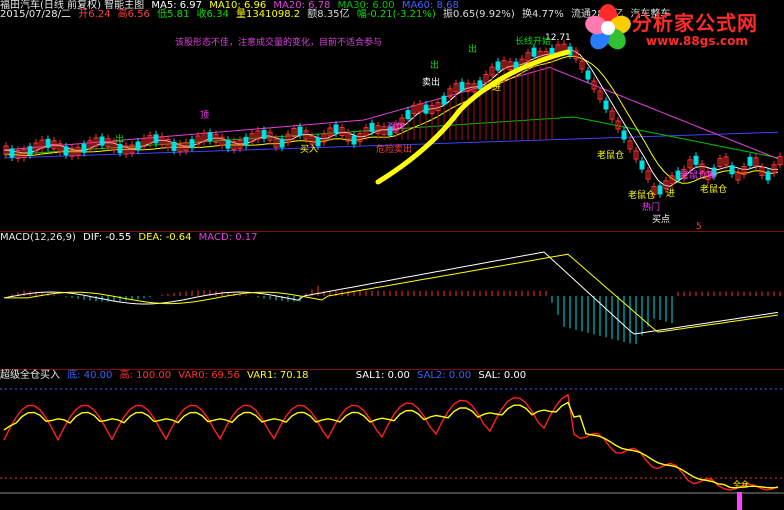 The height and width of the screenshot is (510, 784). Describe the element at coordinates (209, 375) in the screenshot. I see `var0-value: VAR0: 69.56` at that location.